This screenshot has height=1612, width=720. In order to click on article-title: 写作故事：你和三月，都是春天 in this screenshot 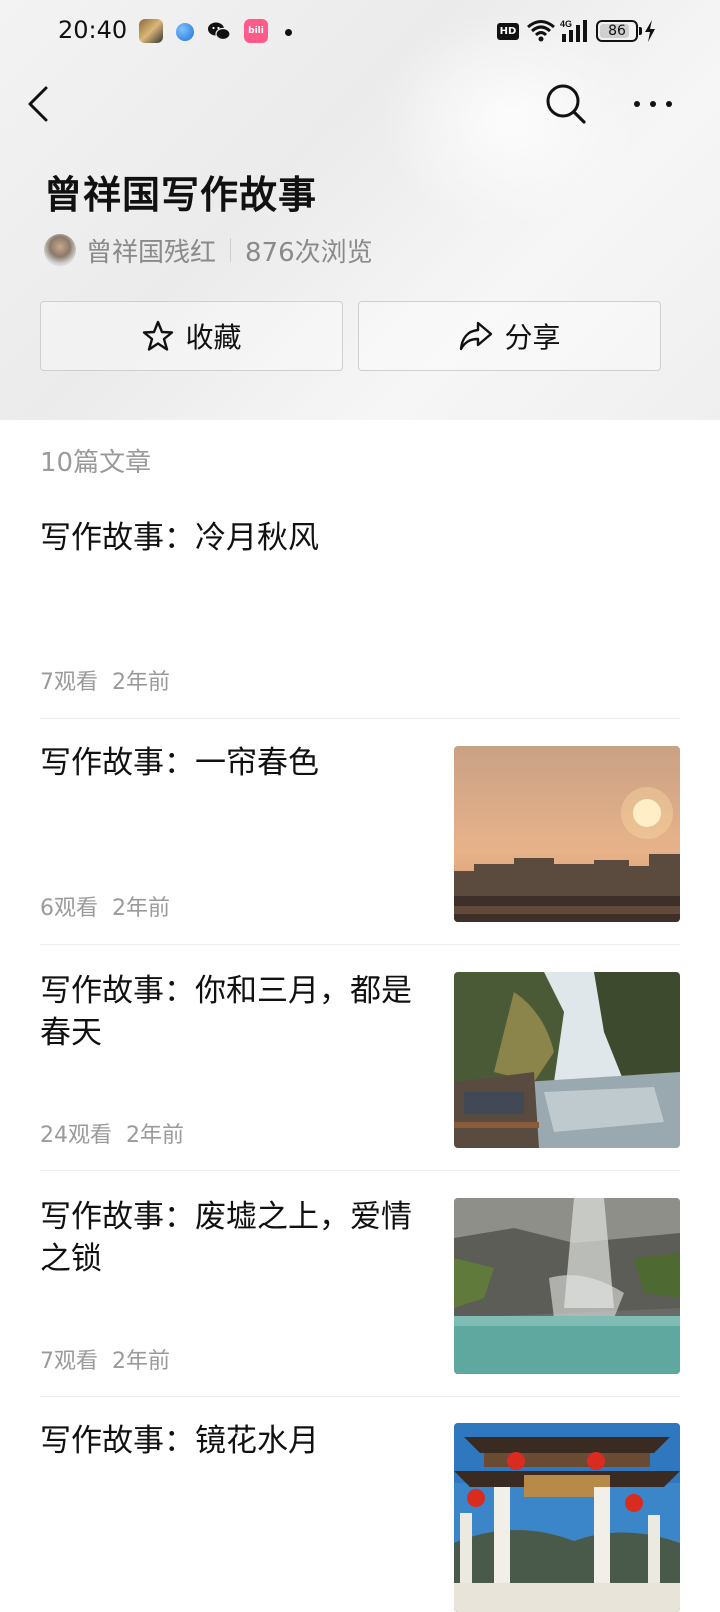, I will do `click(226, 1012)`.